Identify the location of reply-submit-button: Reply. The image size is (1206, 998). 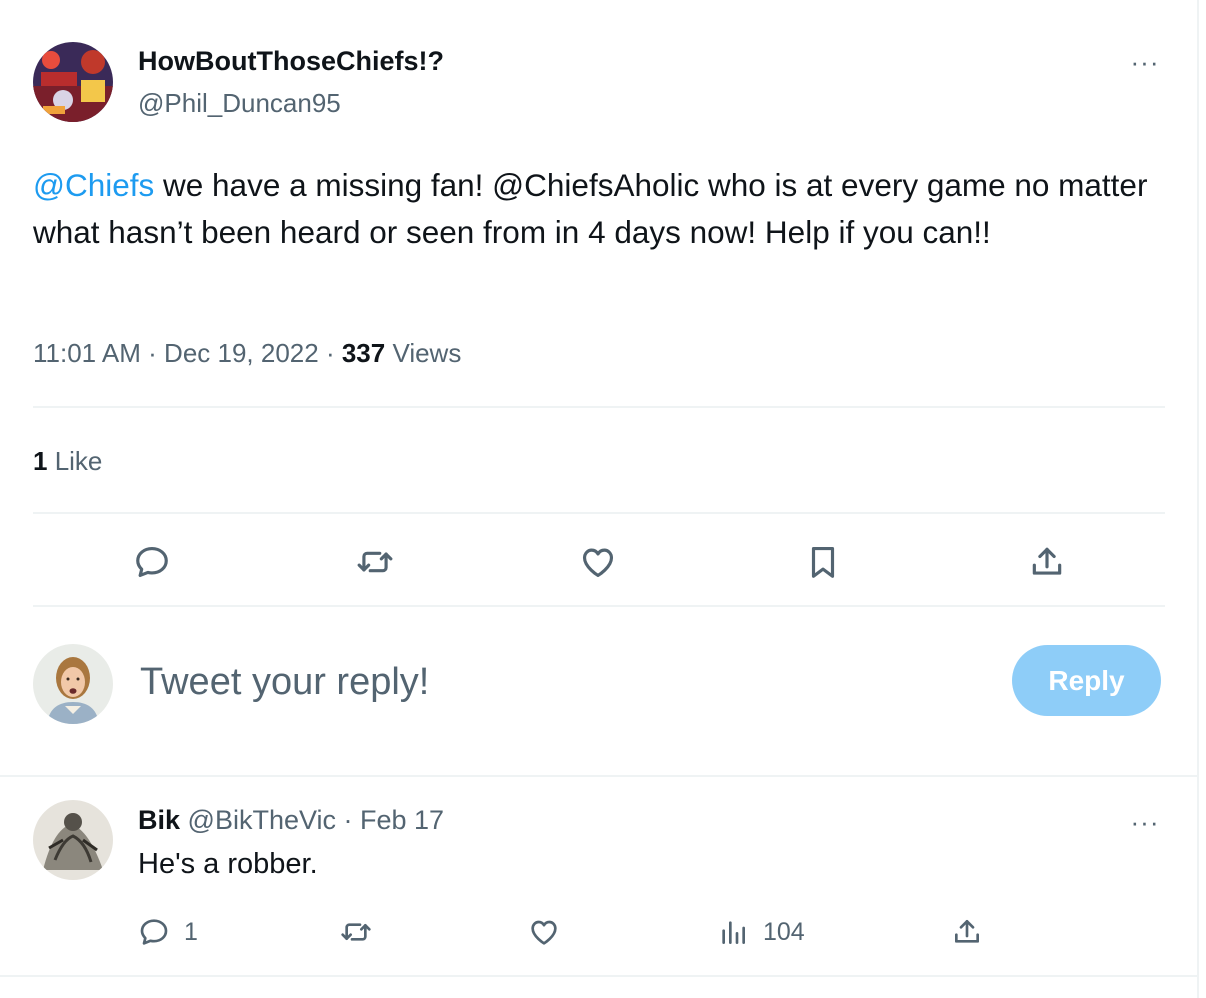
(1086, 680).